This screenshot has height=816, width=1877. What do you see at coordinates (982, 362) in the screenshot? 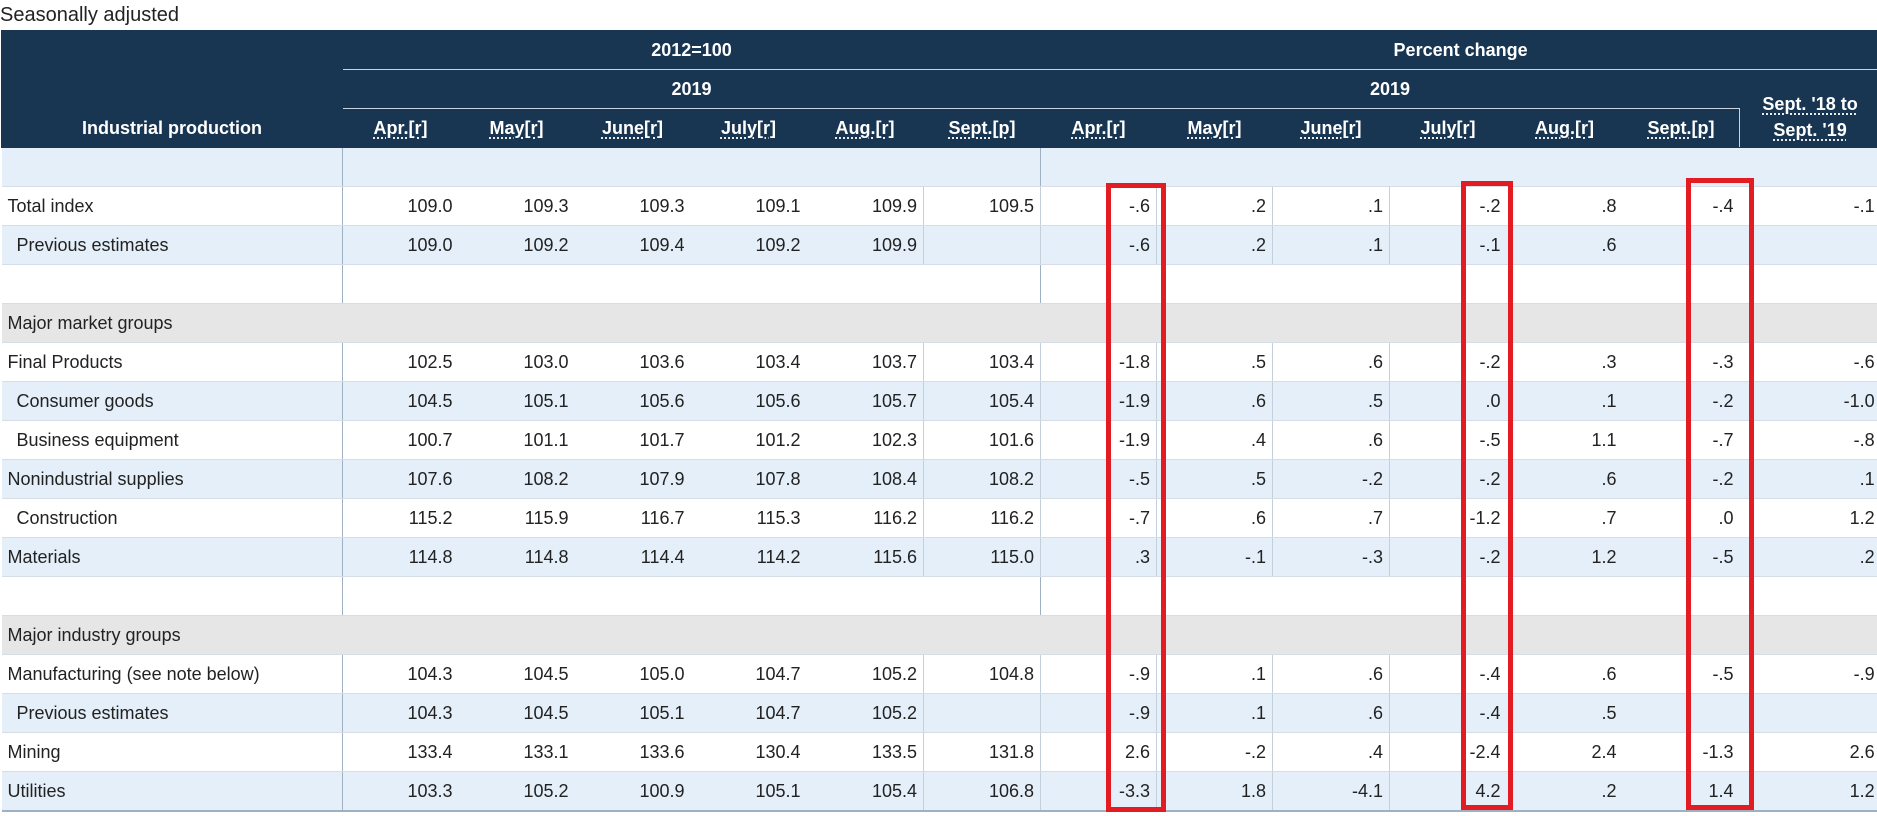
I see `index-value-cell: 103.4` at bounding box center [982, 362].